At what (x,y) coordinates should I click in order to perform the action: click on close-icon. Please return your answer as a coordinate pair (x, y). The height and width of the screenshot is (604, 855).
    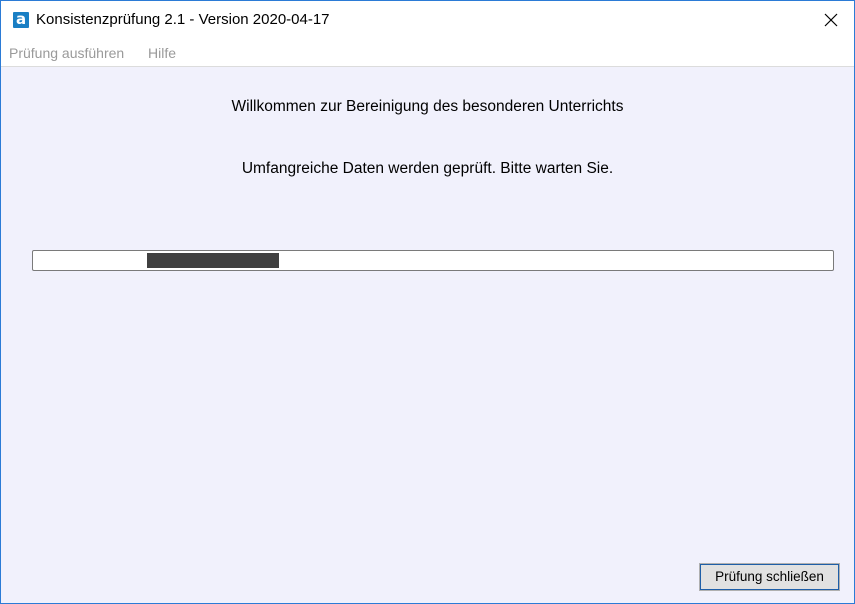
    Looking at the image, I should click on (831, 20).